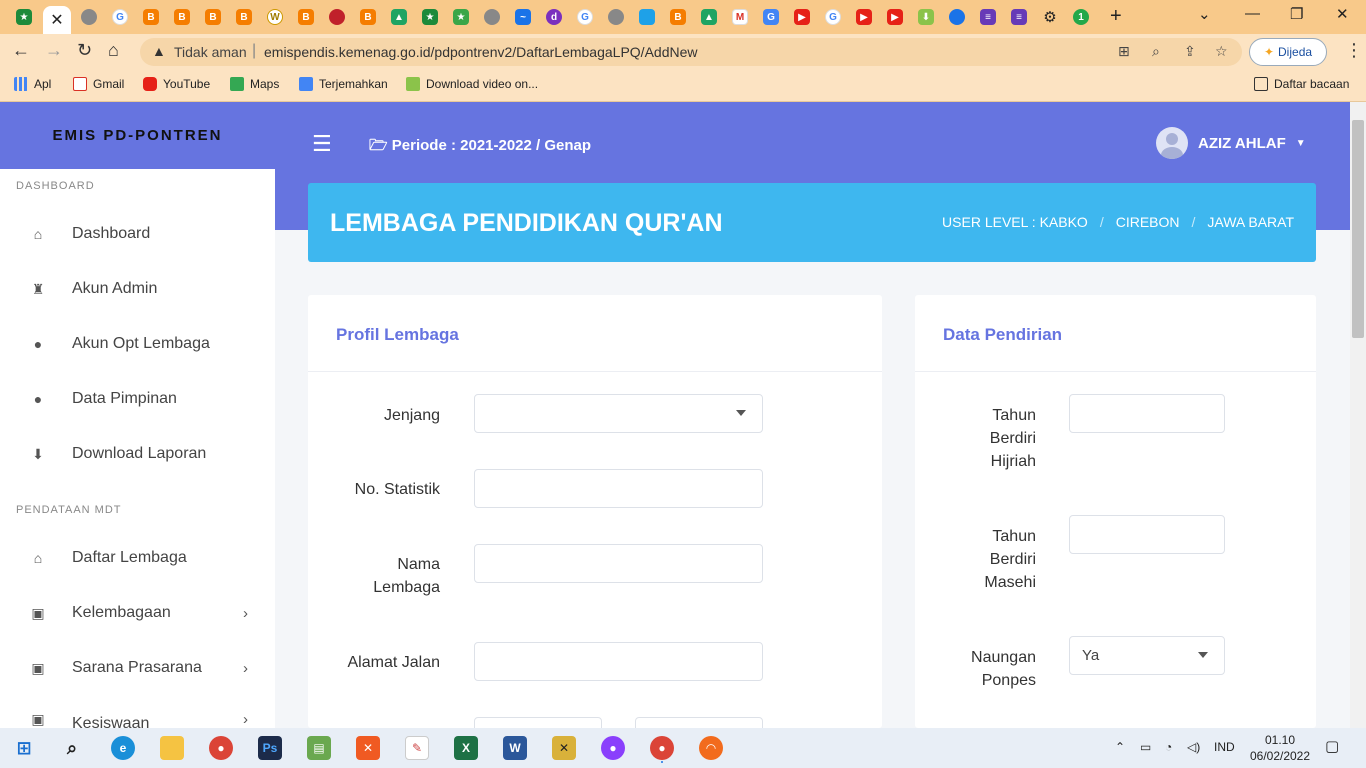 The height and width of the screenshot is (768, 1366). Describe the element at coordinates (254, 84) in the screenshot. I see `bookmark-maps: Maps` at that location.